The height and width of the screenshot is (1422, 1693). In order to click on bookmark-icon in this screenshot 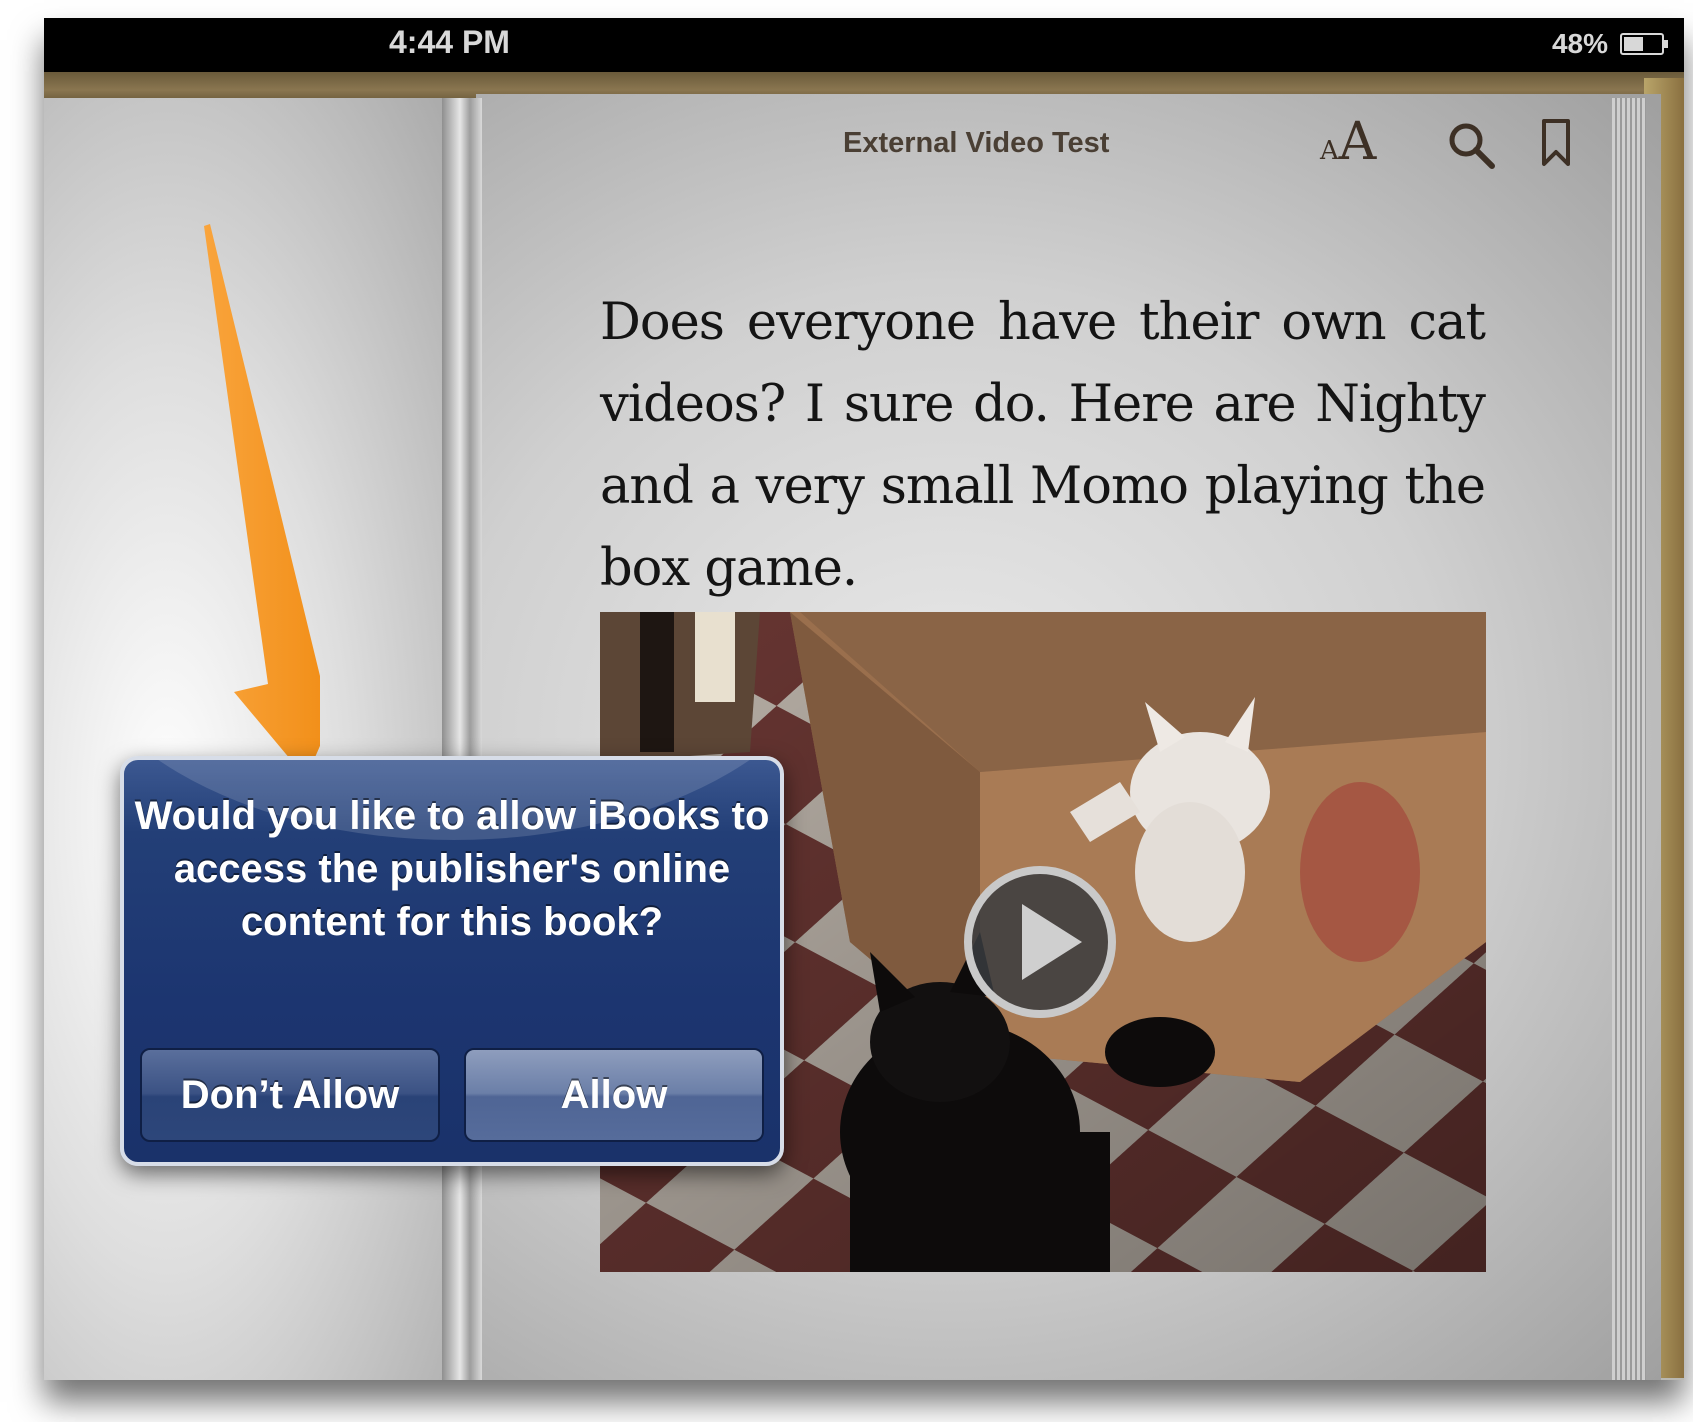, I will do `click(1556, 143)`.